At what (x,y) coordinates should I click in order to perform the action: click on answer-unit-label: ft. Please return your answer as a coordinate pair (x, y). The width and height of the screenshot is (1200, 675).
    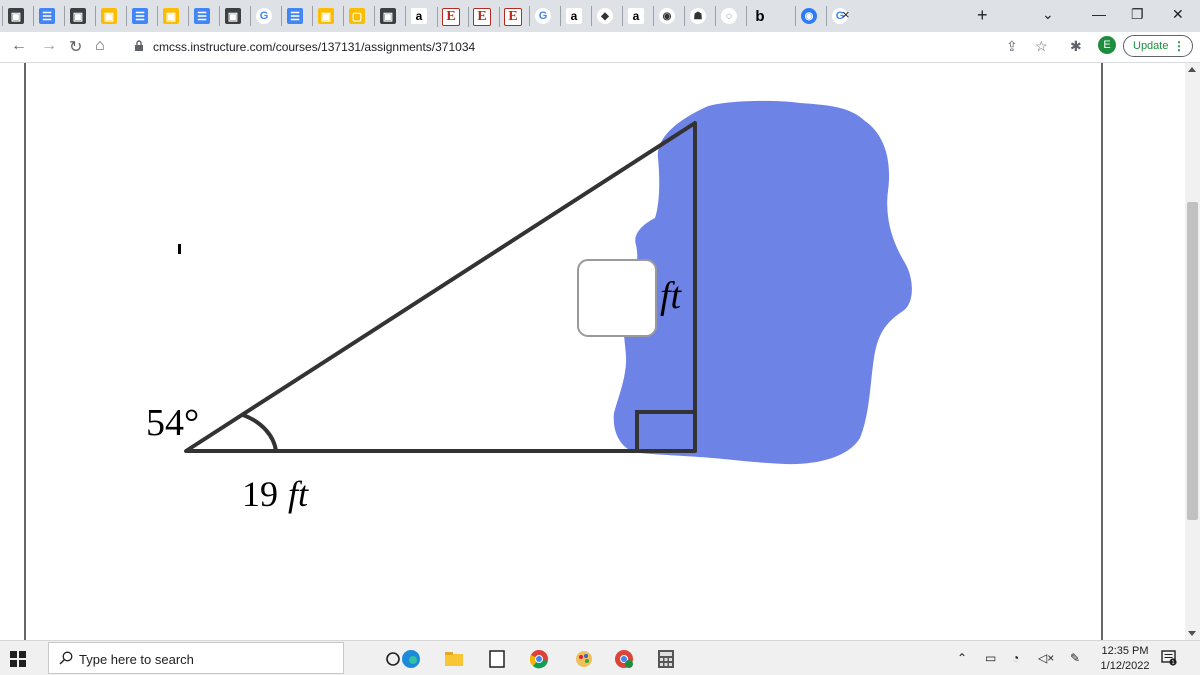
    Looking at the image, I should click on (671, 296).